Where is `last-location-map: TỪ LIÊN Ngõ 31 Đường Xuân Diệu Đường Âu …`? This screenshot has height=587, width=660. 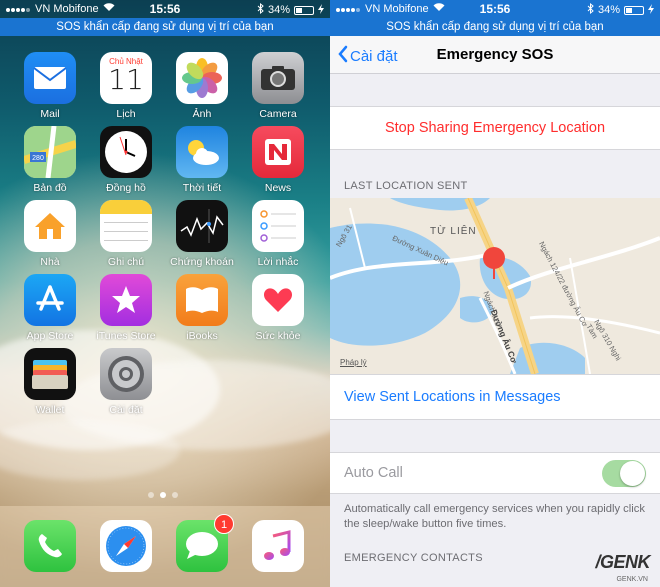
last-location-map: TỪ LIÊN Ngõ 31 Đường Xuân Diệu Đường Âu … is located at coordinates (495, 286).